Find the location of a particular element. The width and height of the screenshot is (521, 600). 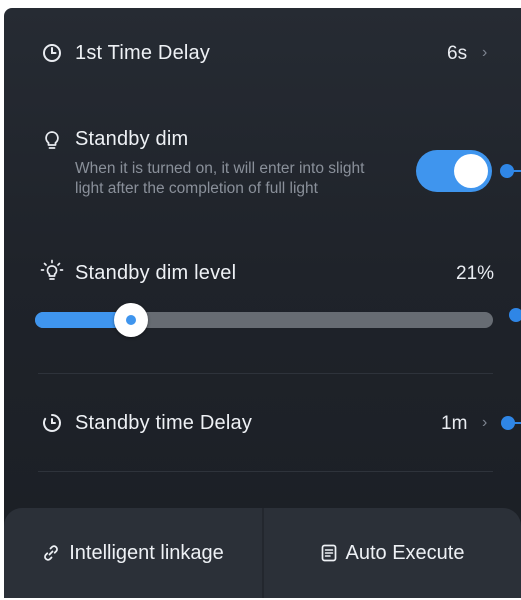

standby-dim-toggle is located at coordinates (454, 171).